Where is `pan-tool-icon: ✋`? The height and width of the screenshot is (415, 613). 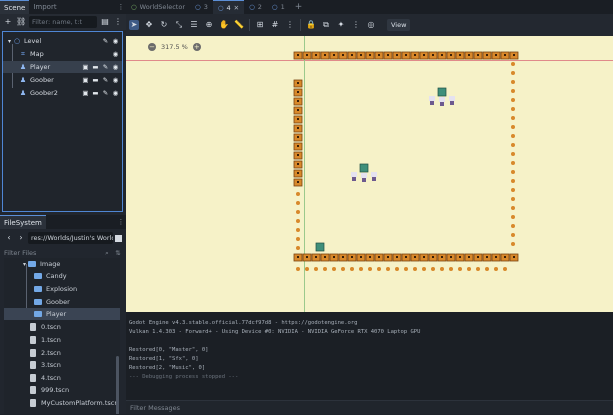
pan-tool-icon: ✋ is located at coordinates (224, 25).